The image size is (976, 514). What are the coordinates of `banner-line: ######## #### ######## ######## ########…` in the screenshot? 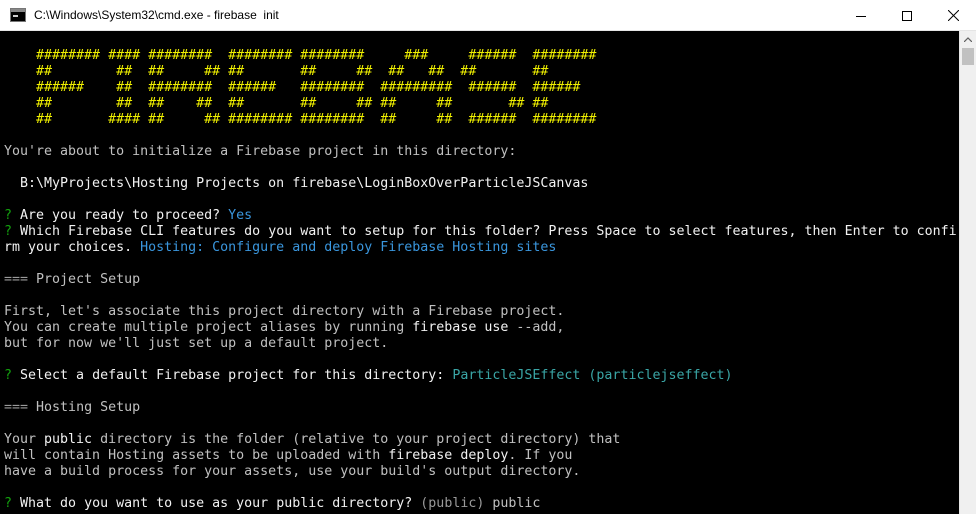 It's located at (300, 55).